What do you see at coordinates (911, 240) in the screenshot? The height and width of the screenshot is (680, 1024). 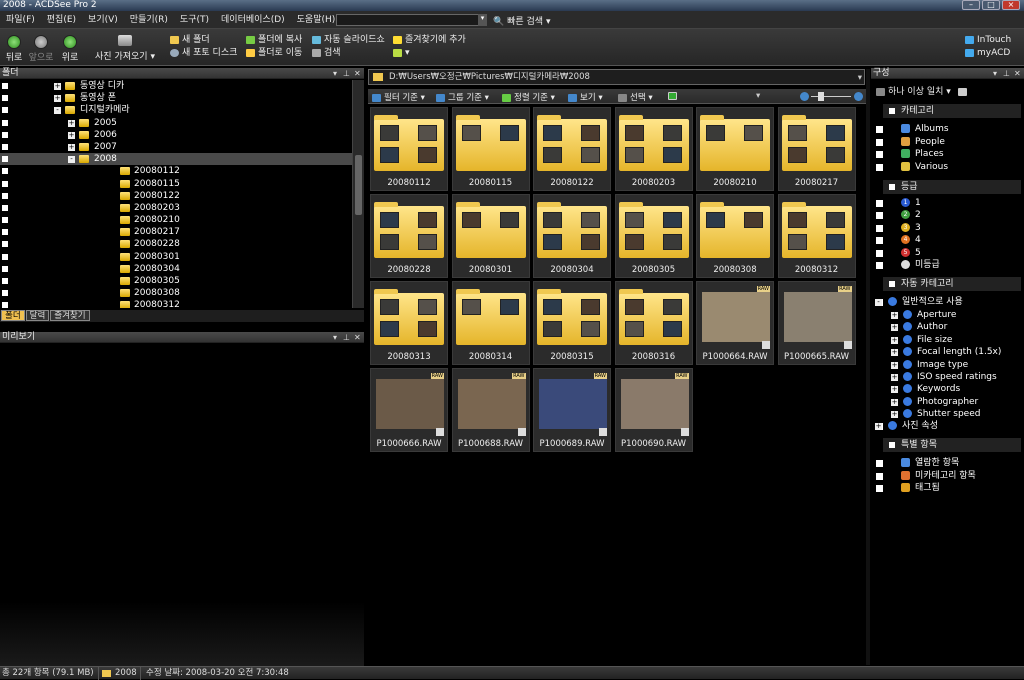 I see `rating-item: 44` at bounding box center [911, 240].